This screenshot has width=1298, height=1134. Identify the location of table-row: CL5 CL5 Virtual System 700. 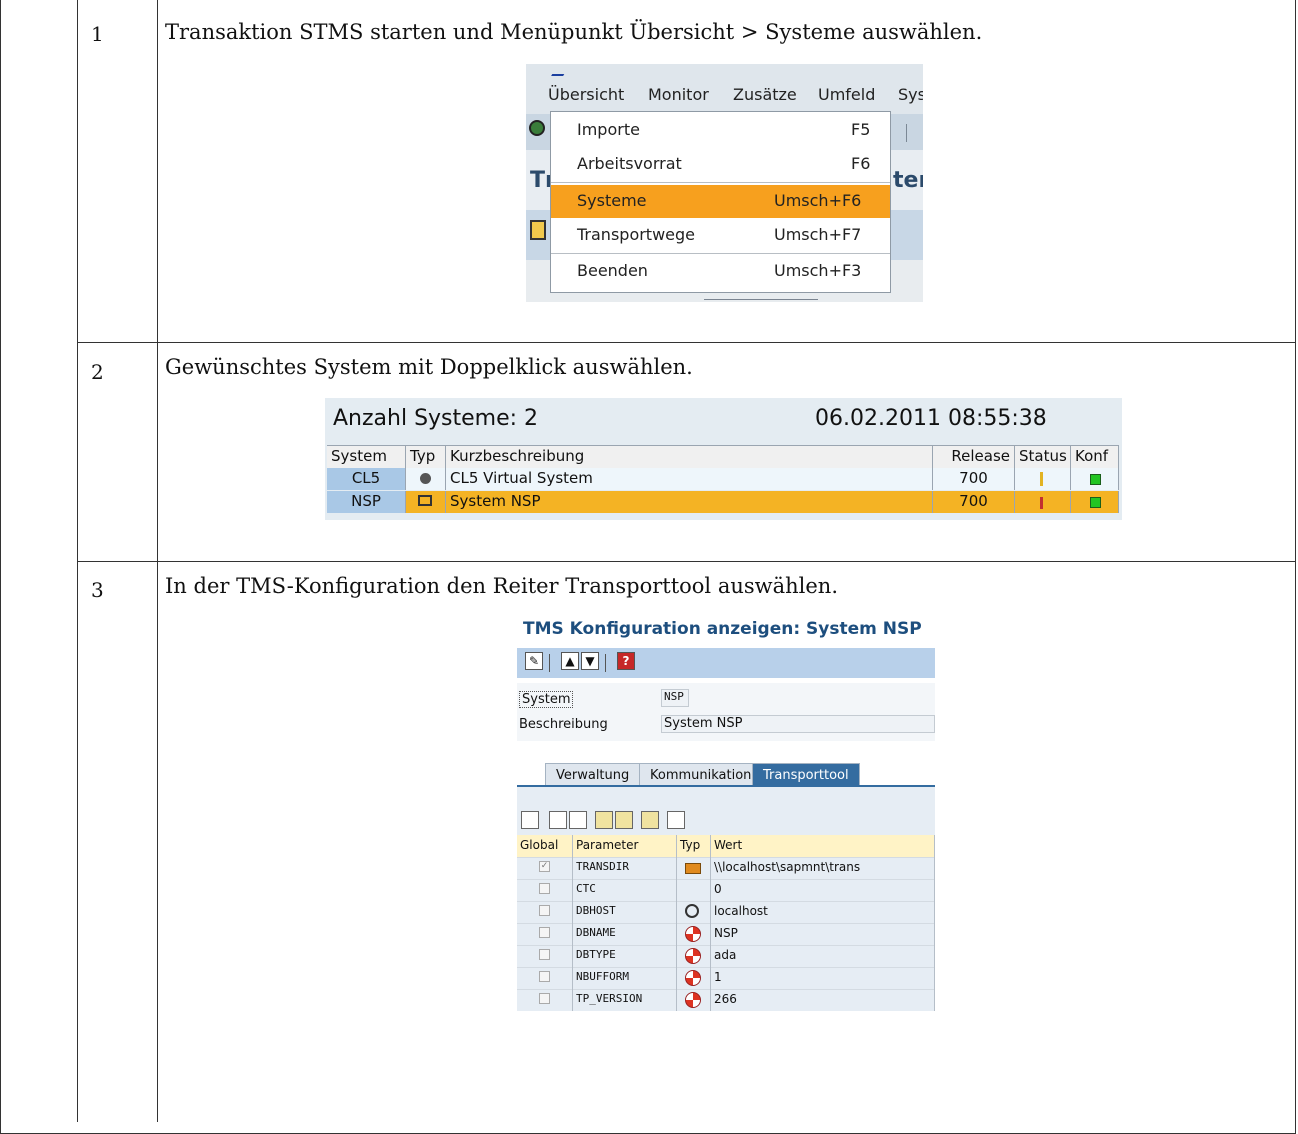
(723, 479).